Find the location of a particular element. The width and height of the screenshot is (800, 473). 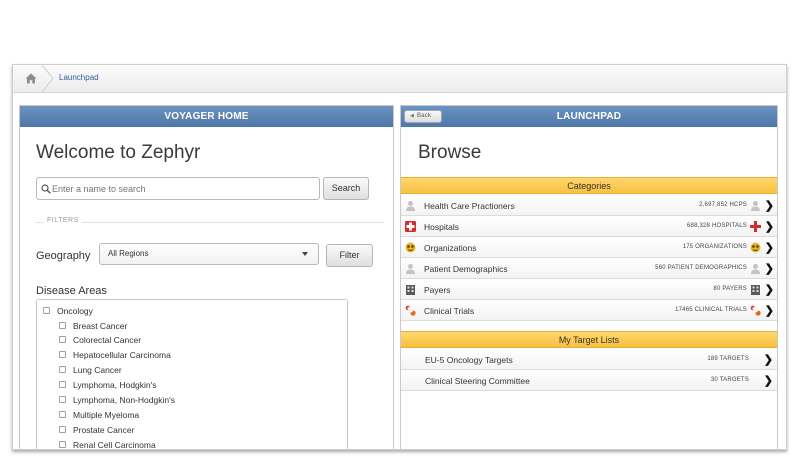

search-icon is located at coordinates (46, 189).